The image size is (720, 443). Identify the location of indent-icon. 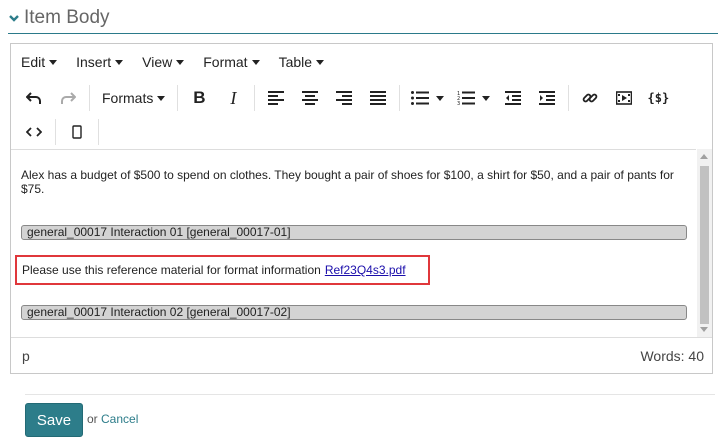
(547, 98).